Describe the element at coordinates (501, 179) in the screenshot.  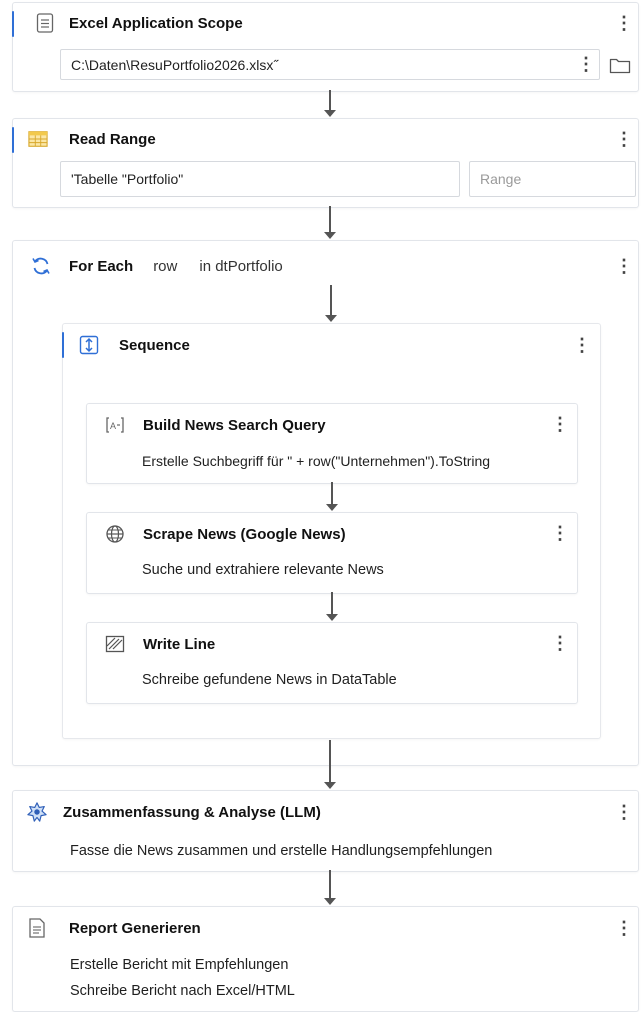
I see `range-placeholder: Range` at that location.